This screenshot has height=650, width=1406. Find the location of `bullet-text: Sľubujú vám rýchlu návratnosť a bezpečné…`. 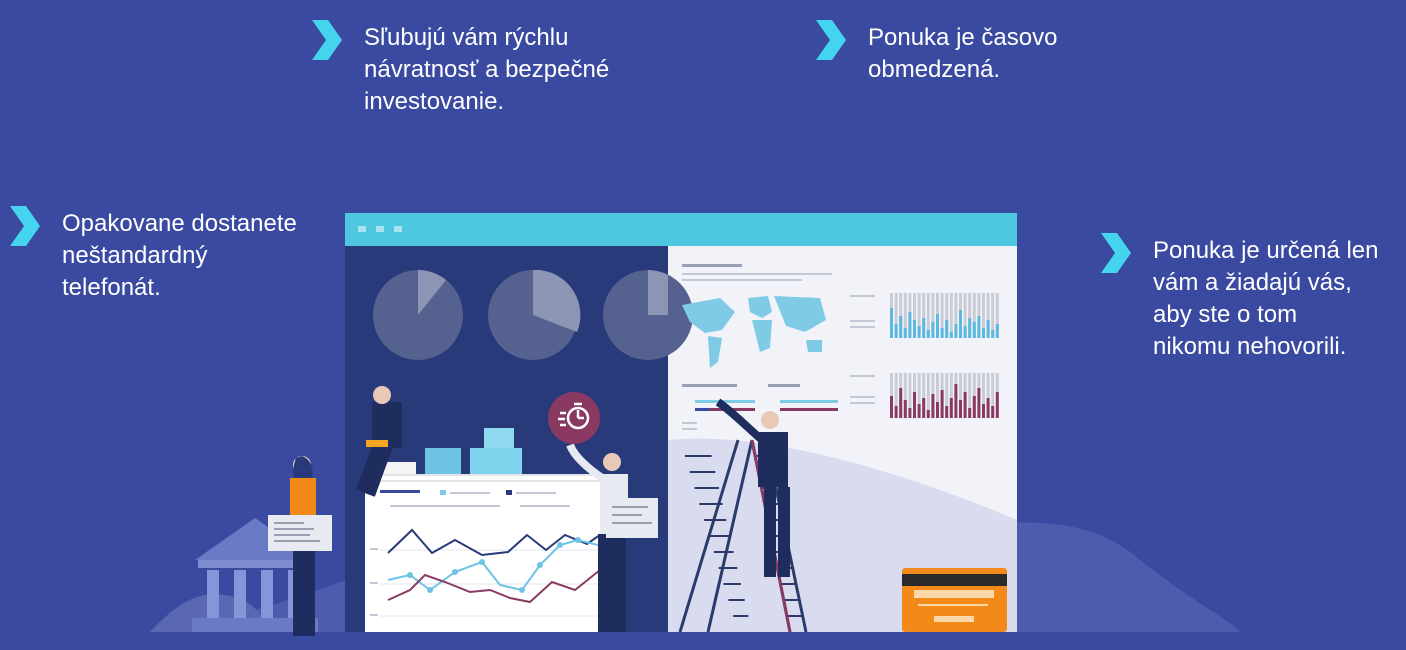

bullet-text: Sľubujú vám rýchlu návratnosť a bezpečné… is located at coordinates (487, 69).